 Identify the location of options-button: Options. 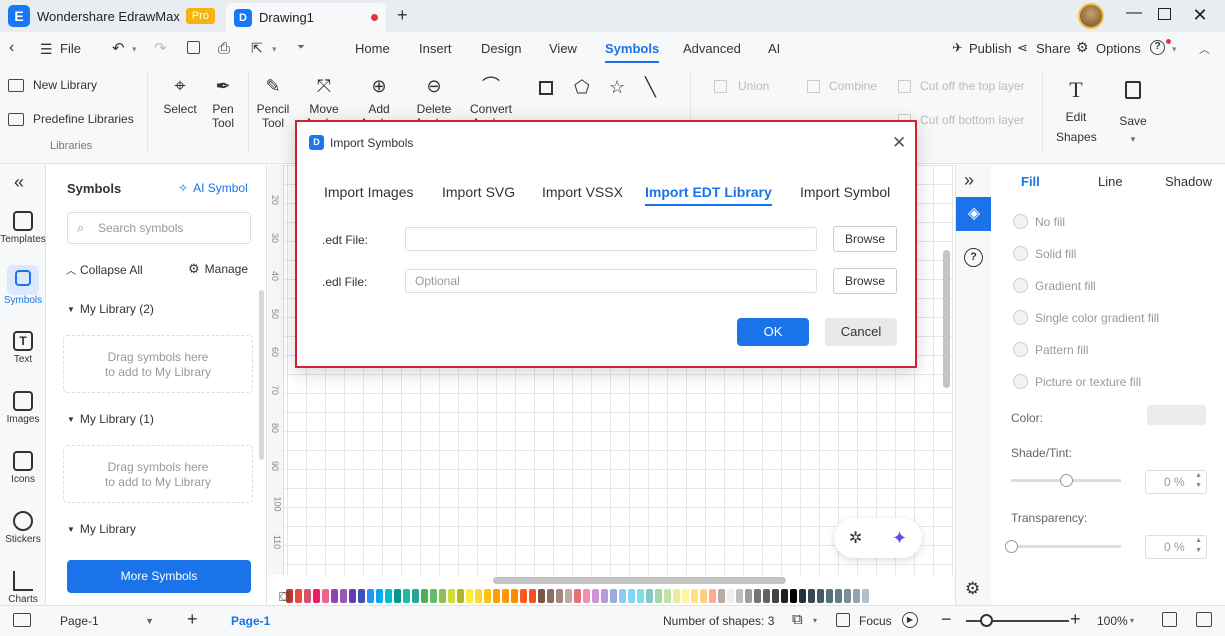
(1118, 48).